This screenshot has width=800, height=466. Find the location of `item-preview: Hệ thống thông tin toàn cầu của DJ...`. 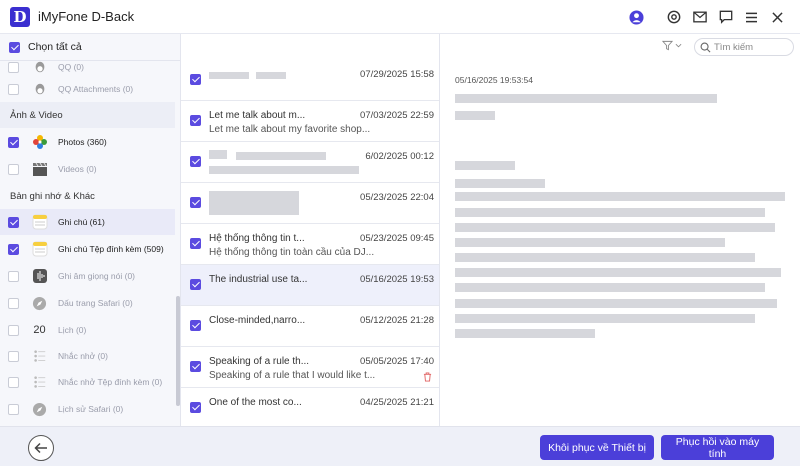

item-preview: Hệ thống thông tin toàn cầu của DJ... is located at coordinates (292, 252).